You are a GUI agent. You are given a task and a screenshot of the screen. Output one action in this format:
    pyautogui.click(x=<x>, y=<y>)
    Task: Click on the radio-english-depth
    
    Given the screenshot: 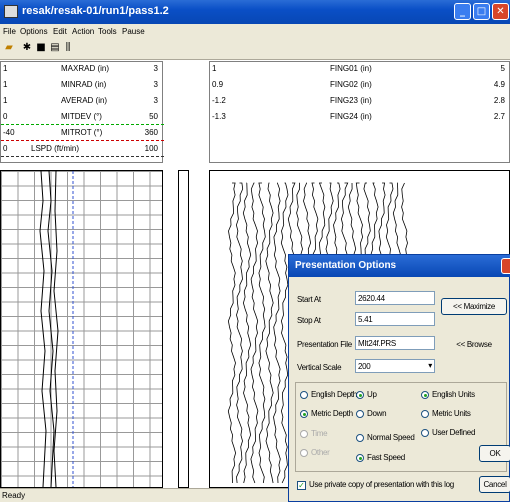 What is the action you would take?
    pyautogui.click(x=304, y=395)
    